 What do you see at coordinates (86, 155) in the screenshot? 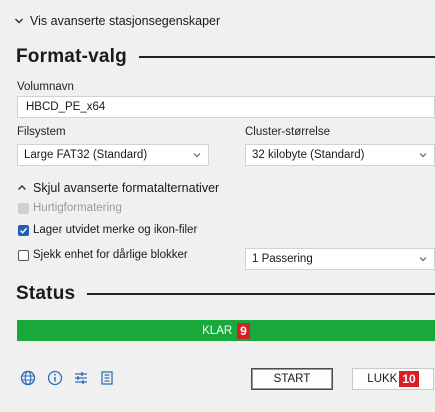
I see `filesystem-value: Large FAT32 (Standard)` at bounding box center [86, 155].